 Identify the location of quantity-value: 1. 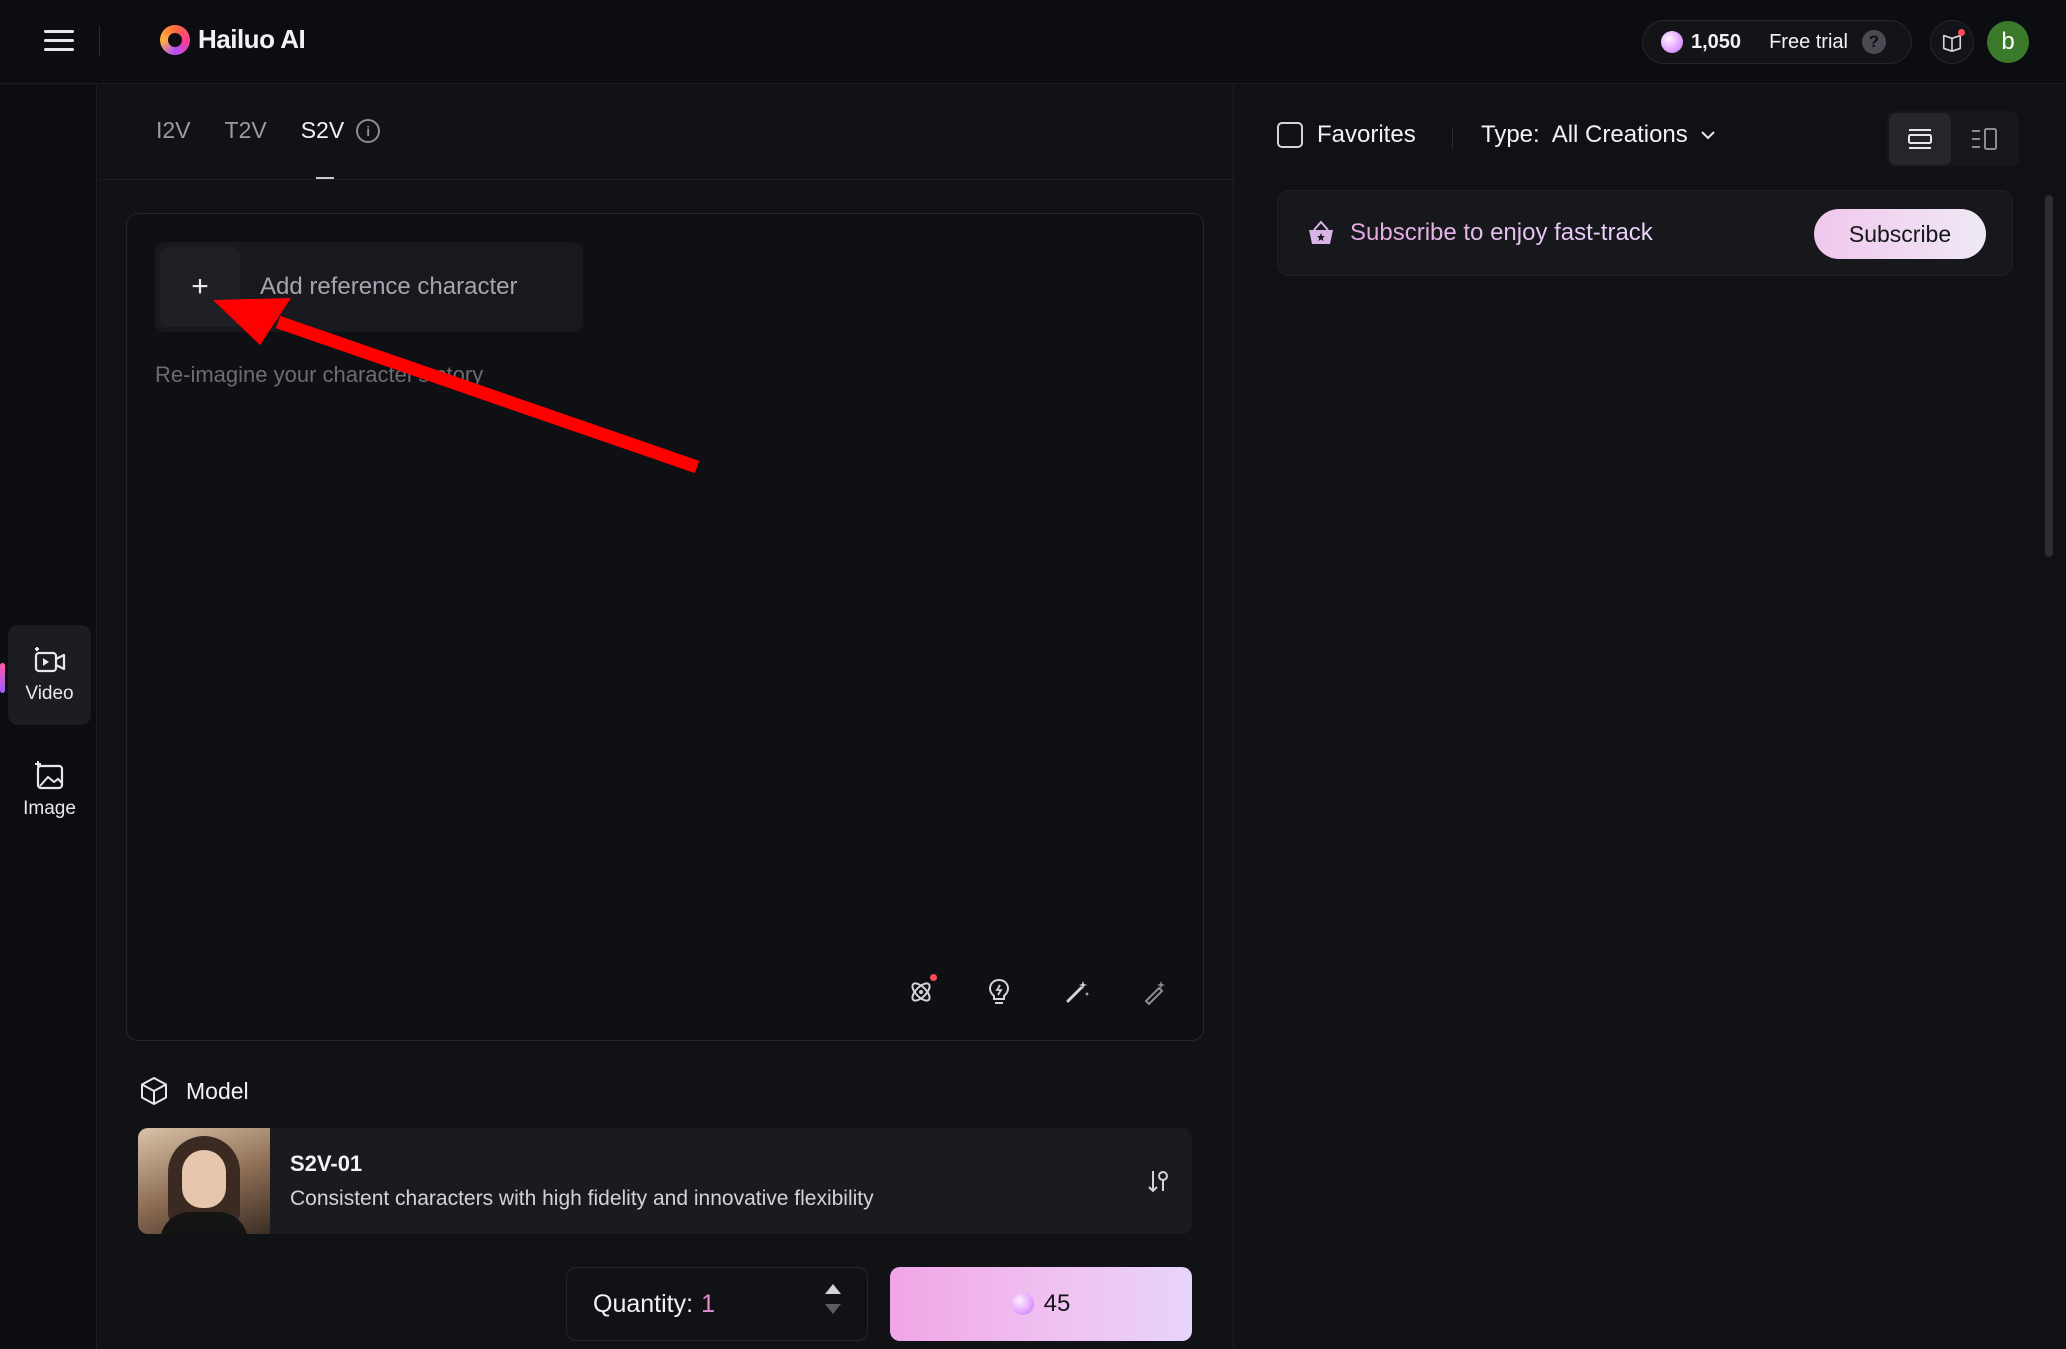
(708, 1303).